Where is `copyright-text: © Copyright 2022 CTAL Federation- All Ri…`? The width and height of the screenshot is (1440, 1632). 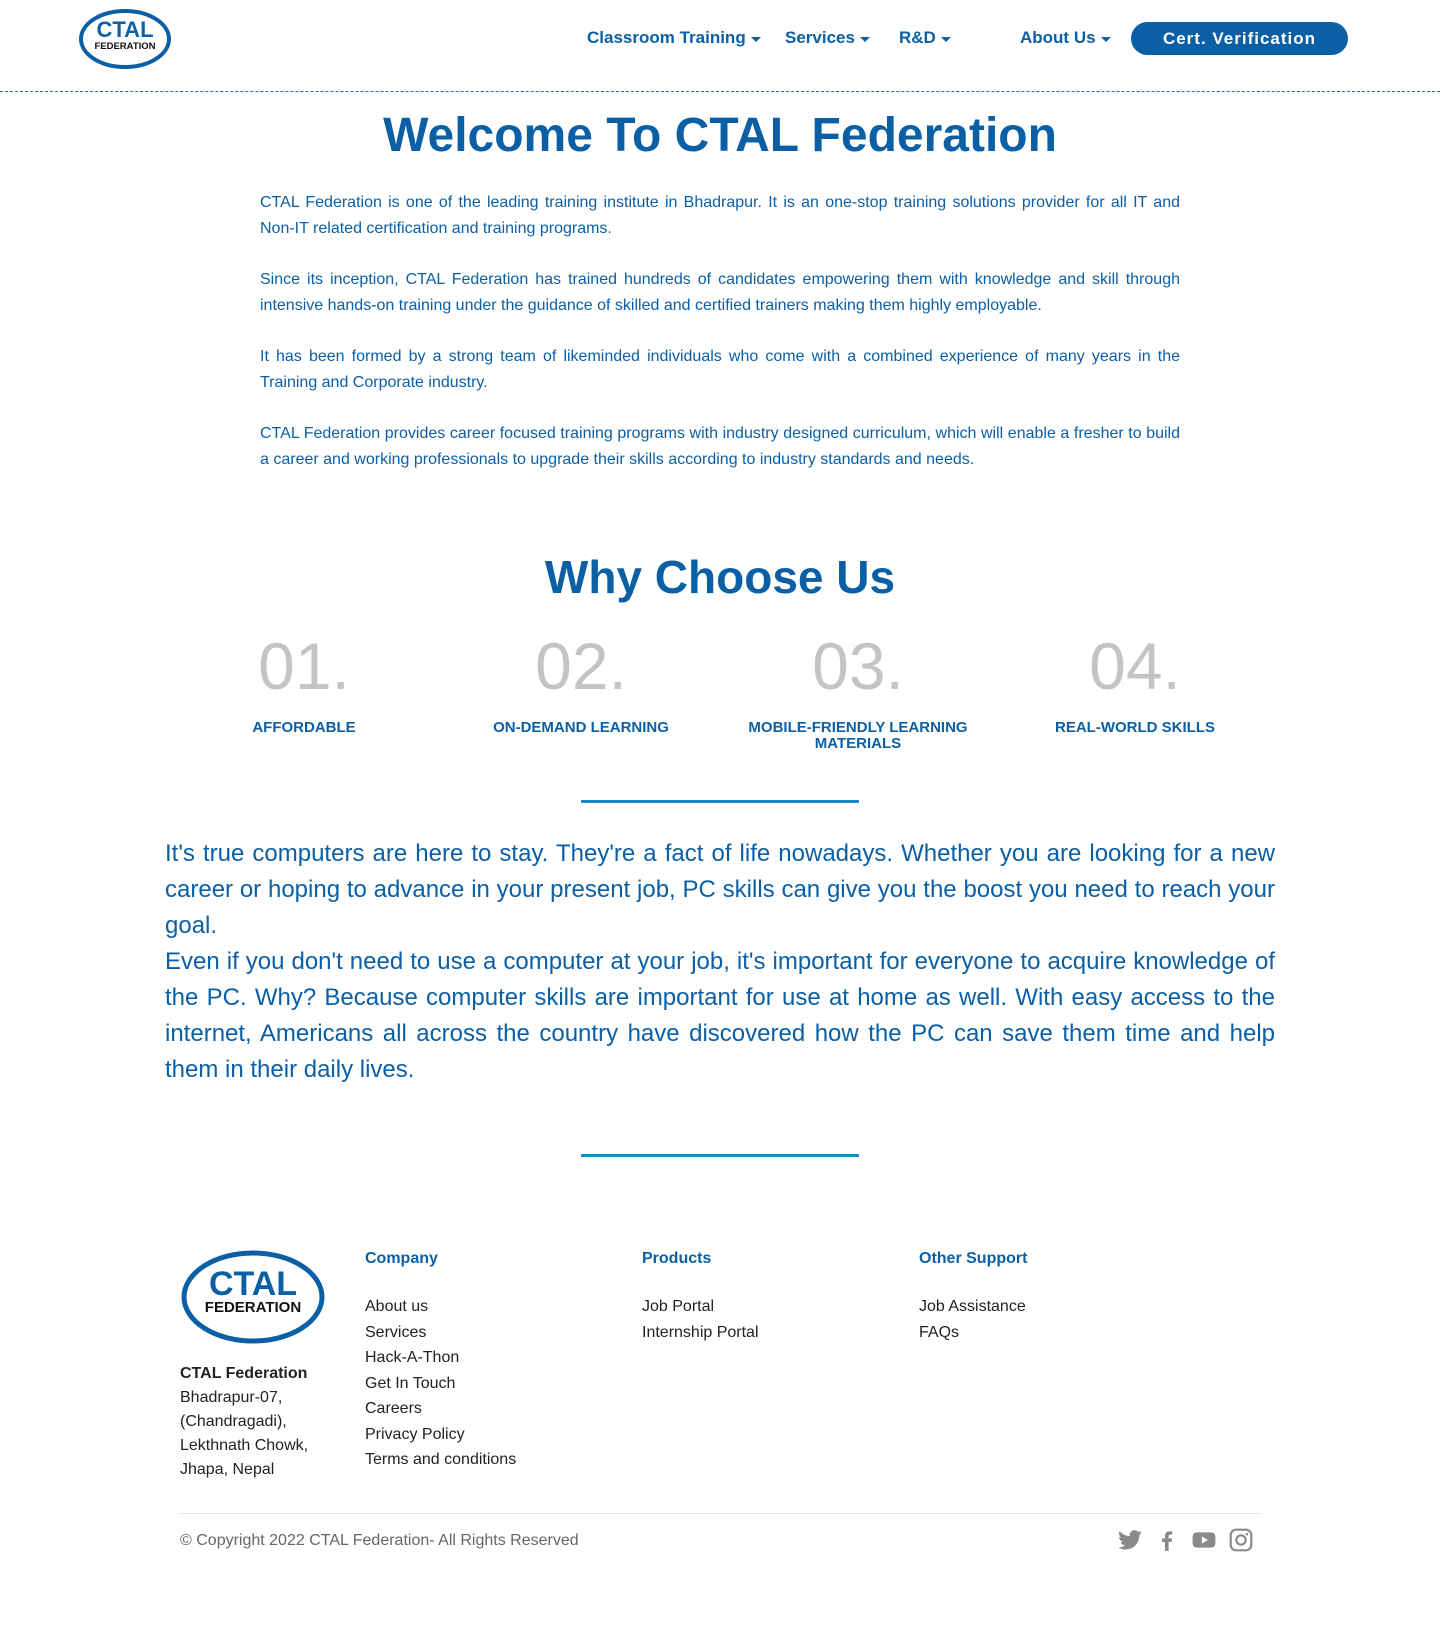 copyright-text: © Copyright 2022 CTAL Federation- All Ri… is located at coordinates (379, 1540).